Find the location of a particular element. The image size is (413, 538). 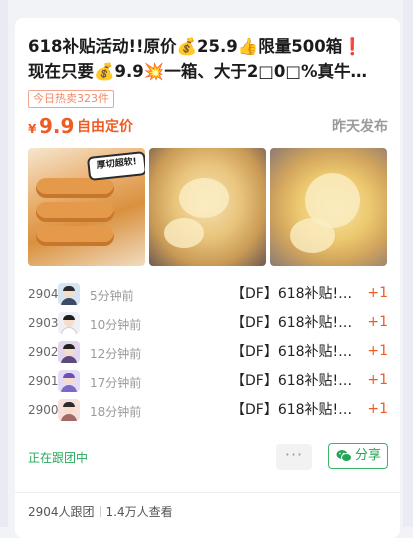

right-edge is located at coordinates (408, 263).